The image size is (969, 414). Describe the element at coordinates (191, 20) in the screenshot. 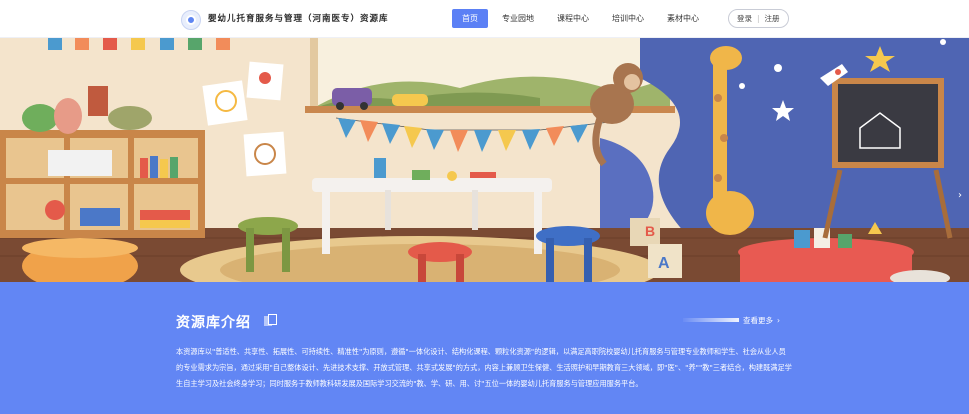

I see `site-logo` at that location.